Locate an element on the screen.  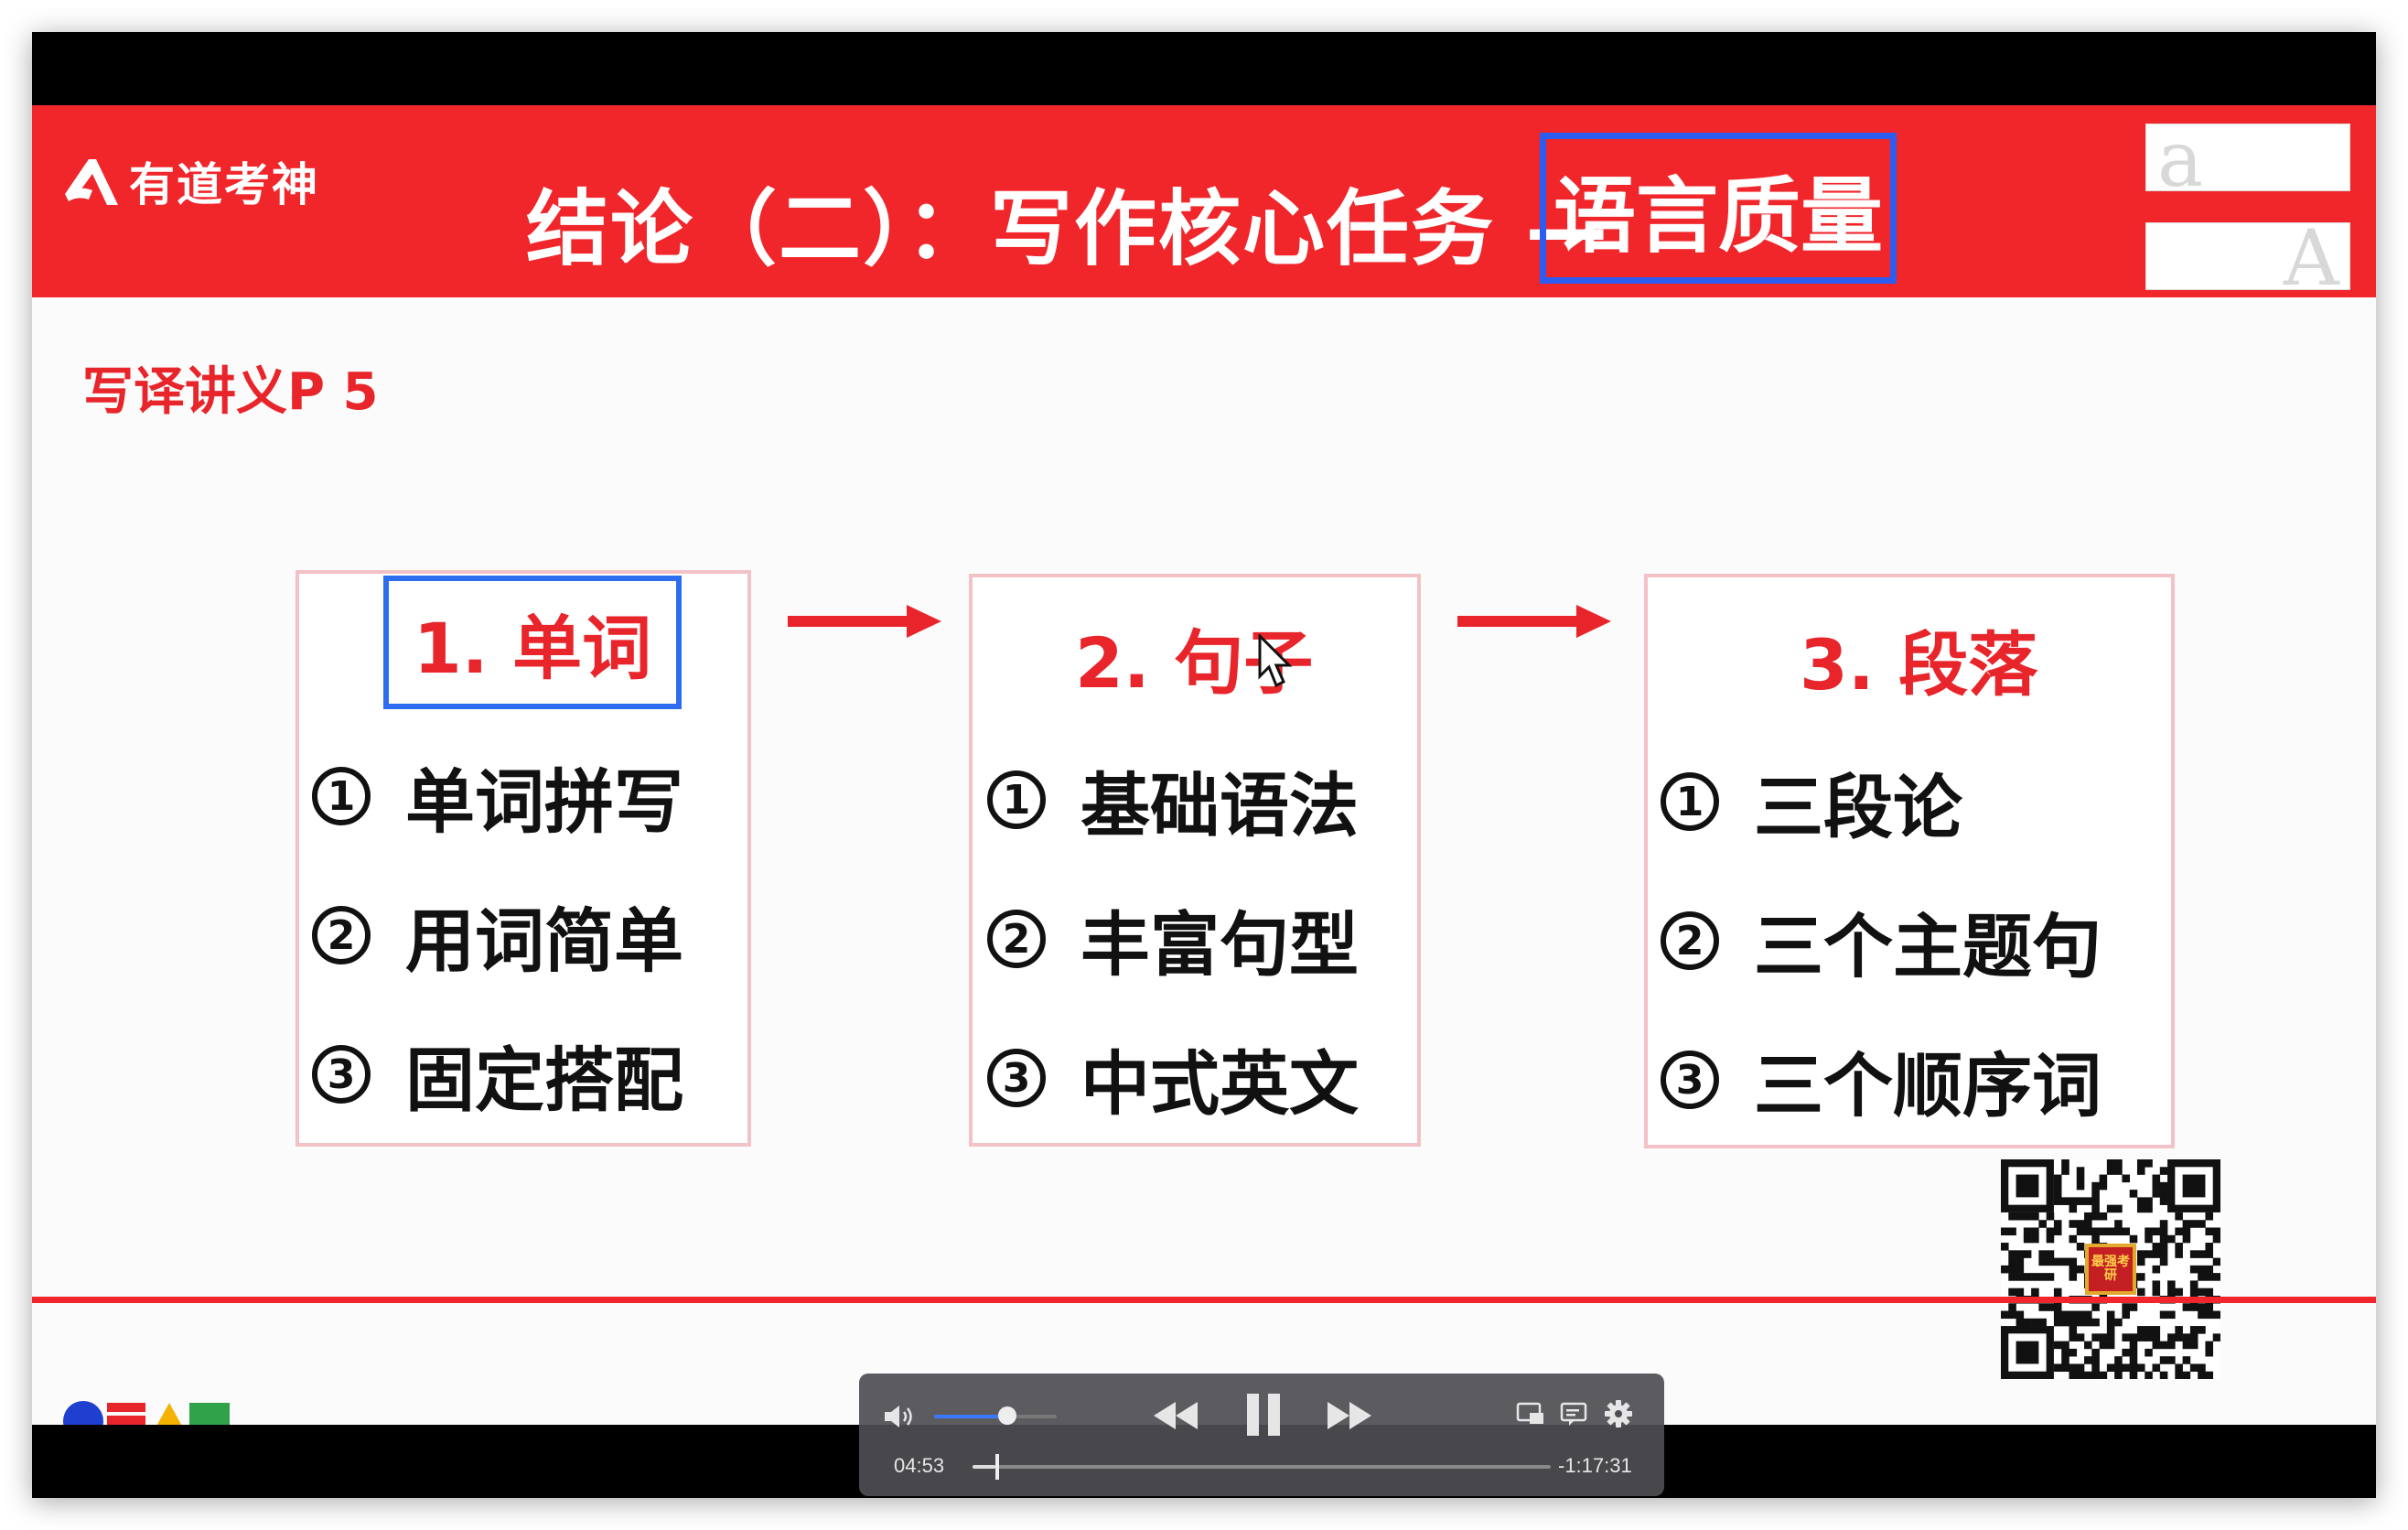
brand-logo: 有道考神 is located at coordinates (190, 181).